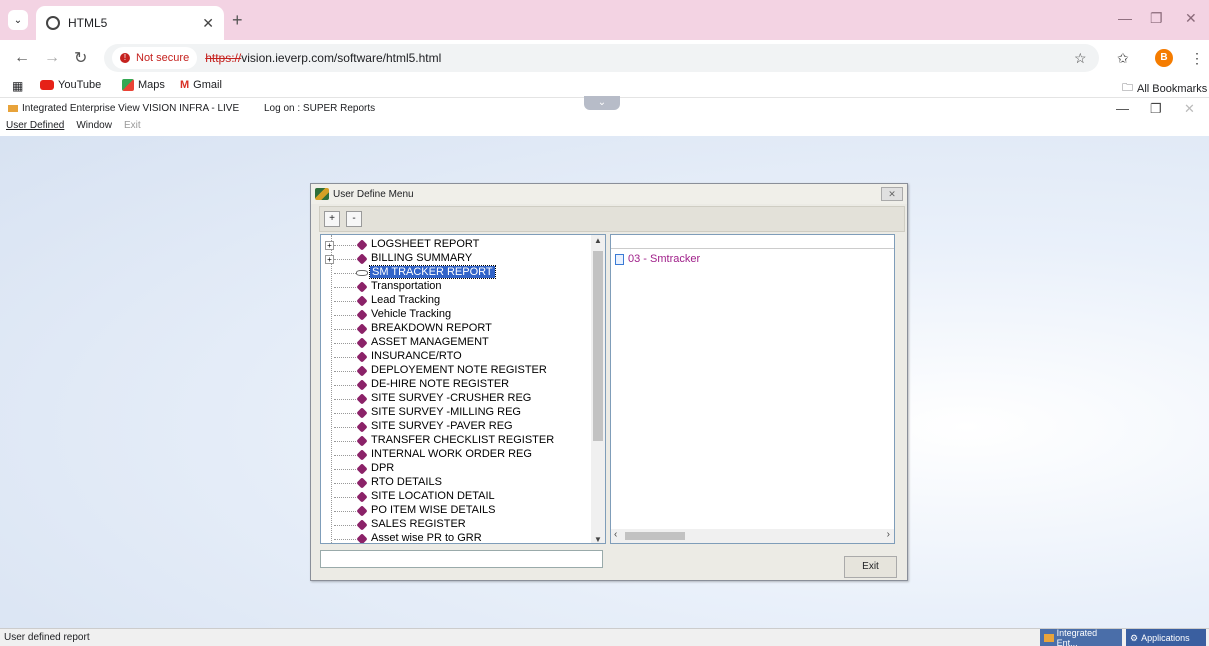  What do you see at coordinates (18, 20) in the screenshot?
I see `tab-search-button: ⌄` at bounding box center [18, 20].